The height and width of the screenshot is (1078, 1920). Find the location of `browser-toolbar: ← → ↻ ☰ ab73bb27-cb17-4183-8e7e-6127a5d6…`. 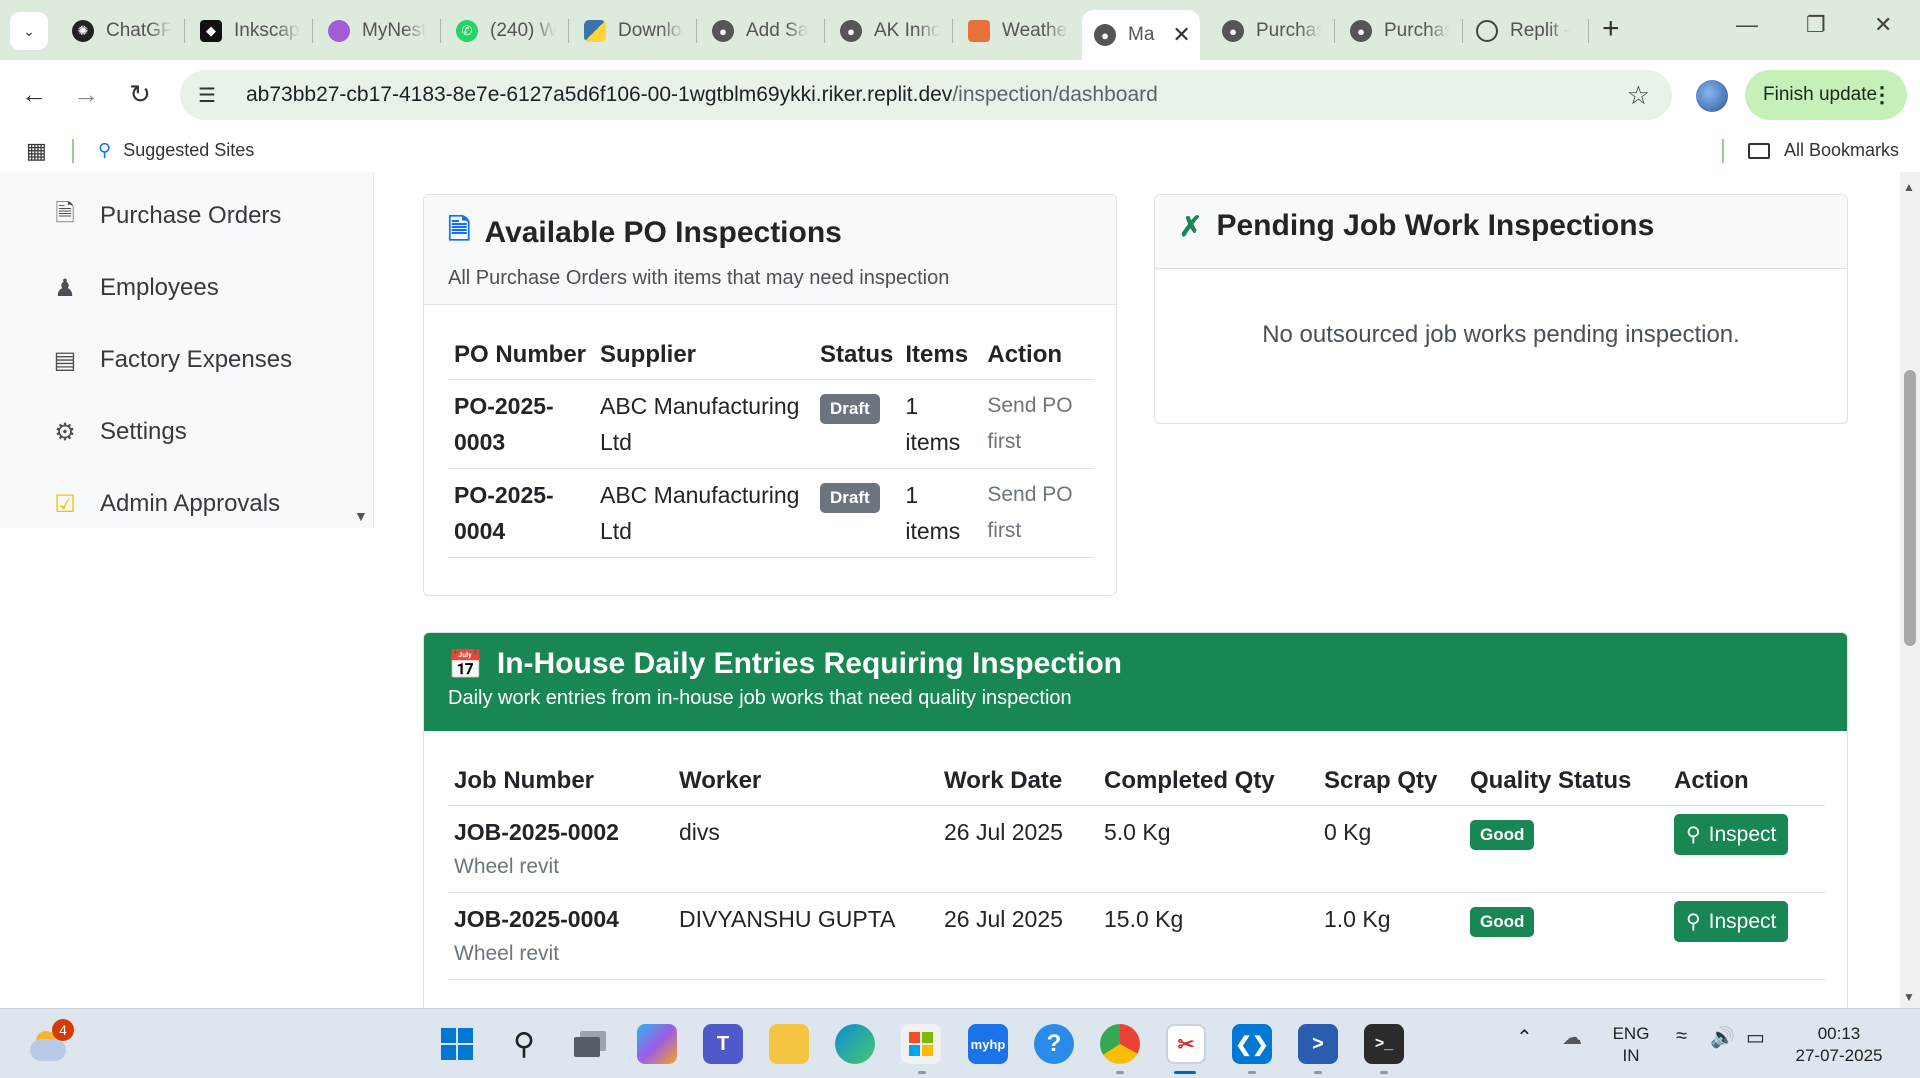

browser-toolbar: ← → ↻ ☰ ab73bb27-cb17-4183-8e7e-6127a5d6… is located at coordinates (960, 94).